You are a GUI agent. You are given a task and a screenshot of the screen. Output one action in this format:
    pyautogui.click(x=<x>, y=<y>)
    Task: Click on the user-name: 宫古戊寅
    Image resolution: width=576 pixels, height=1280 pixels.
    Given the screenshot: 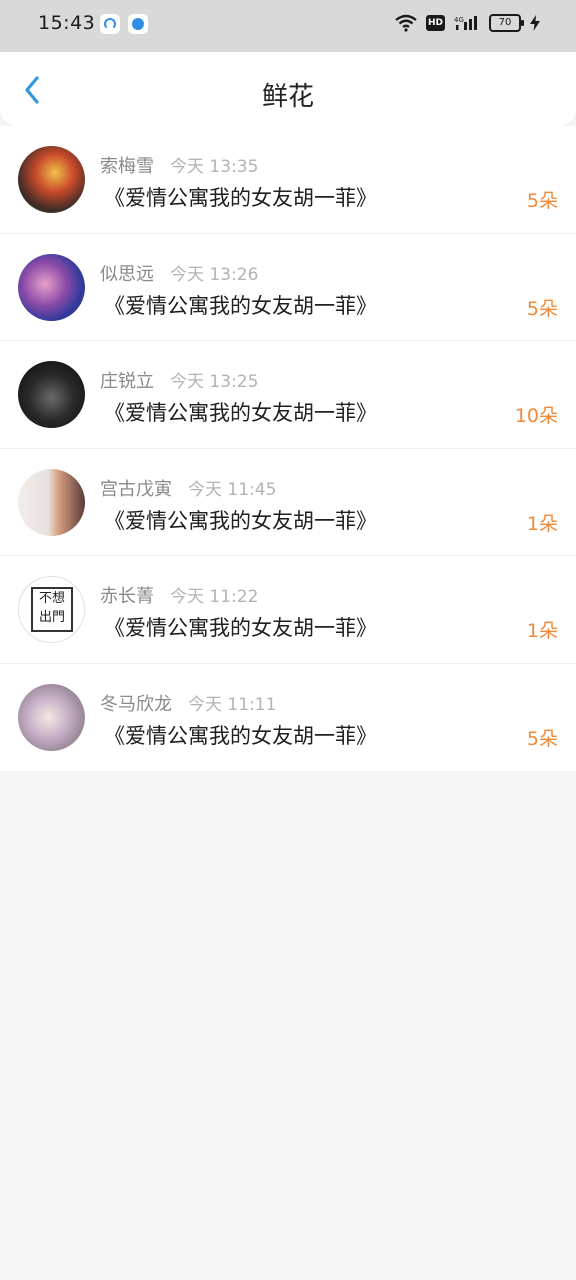 What is the action you would take?
    pyautogui.click(x=136, y=489)
    